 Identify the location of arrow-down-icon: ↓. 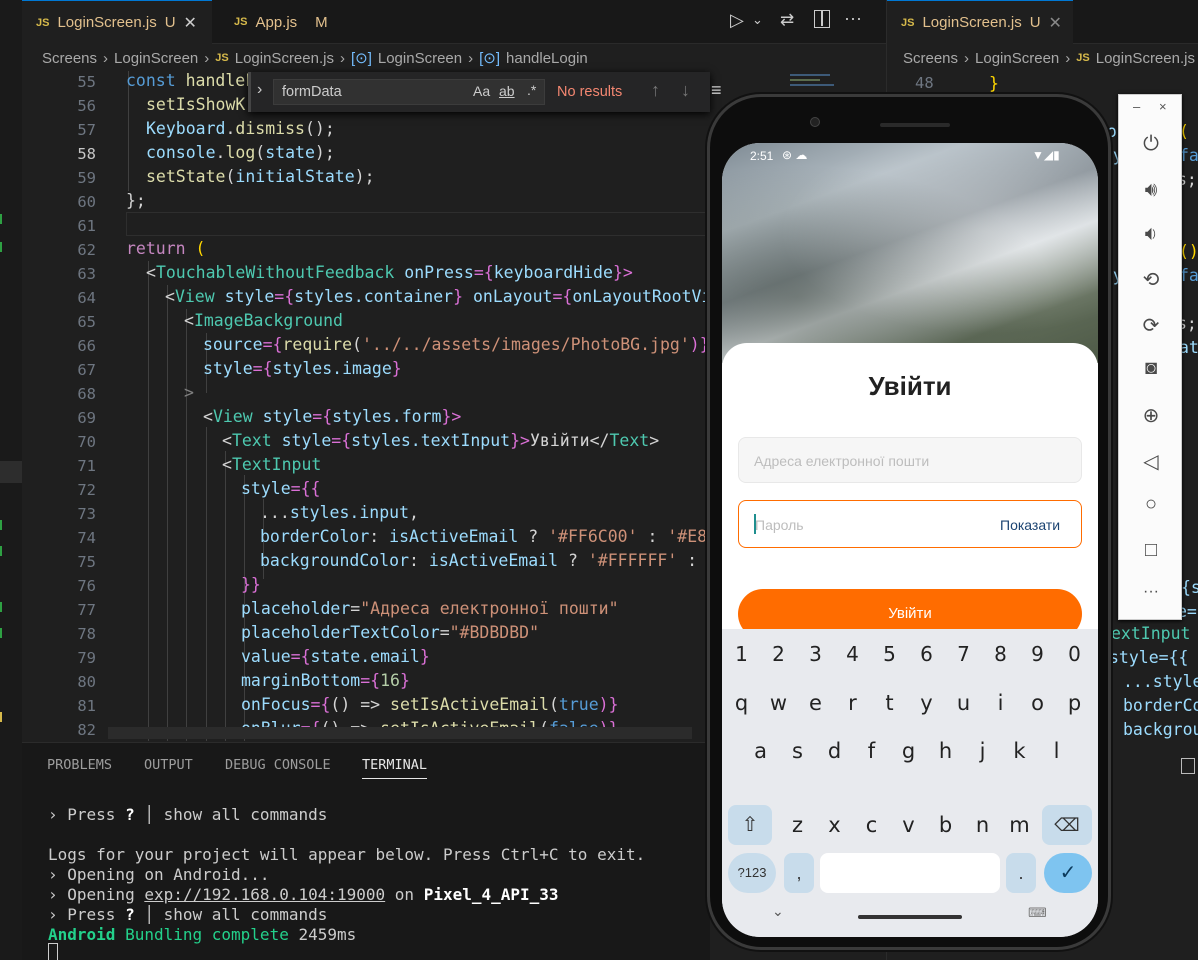
(685, 90).